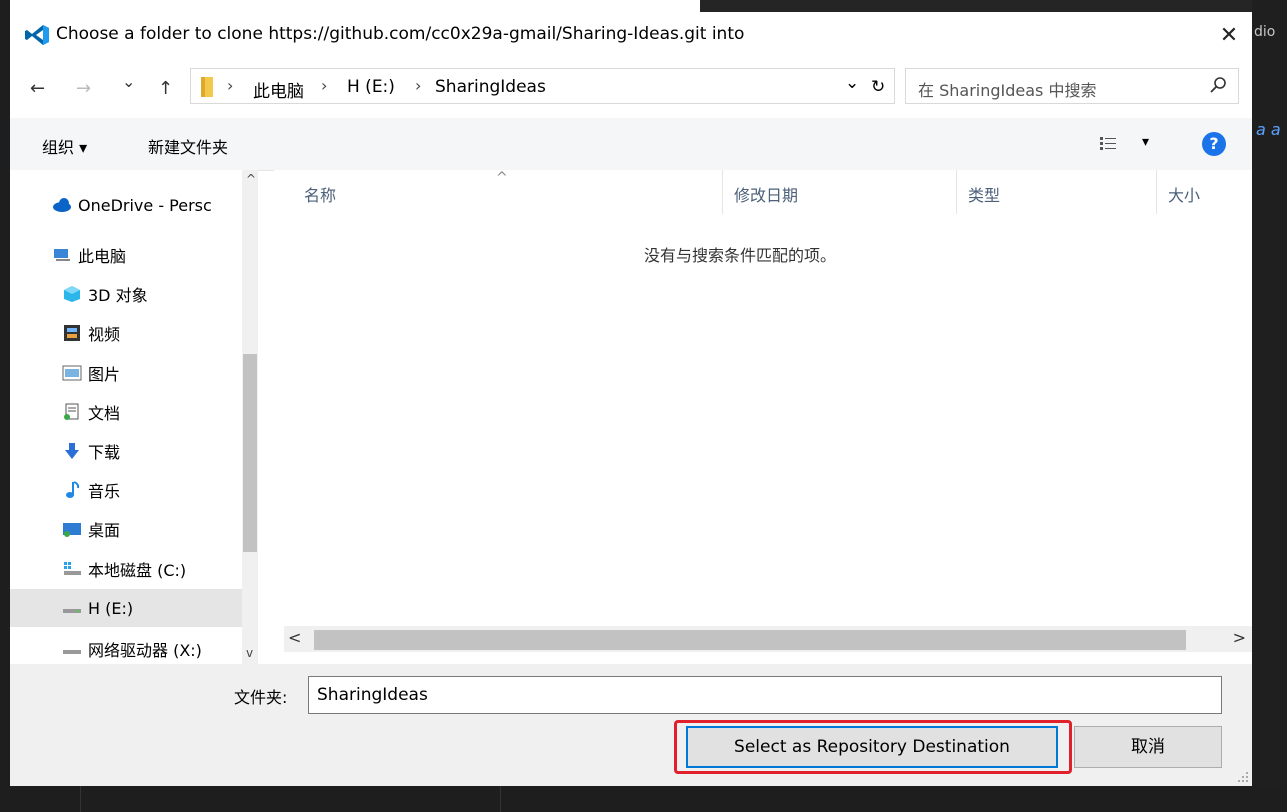 Image resolution: width=1287 pixels, height=812 pixels. Describe the element at coordinates (126, 333) in the screenshot. I see `sidebar-item-videos: 视频` at that location.